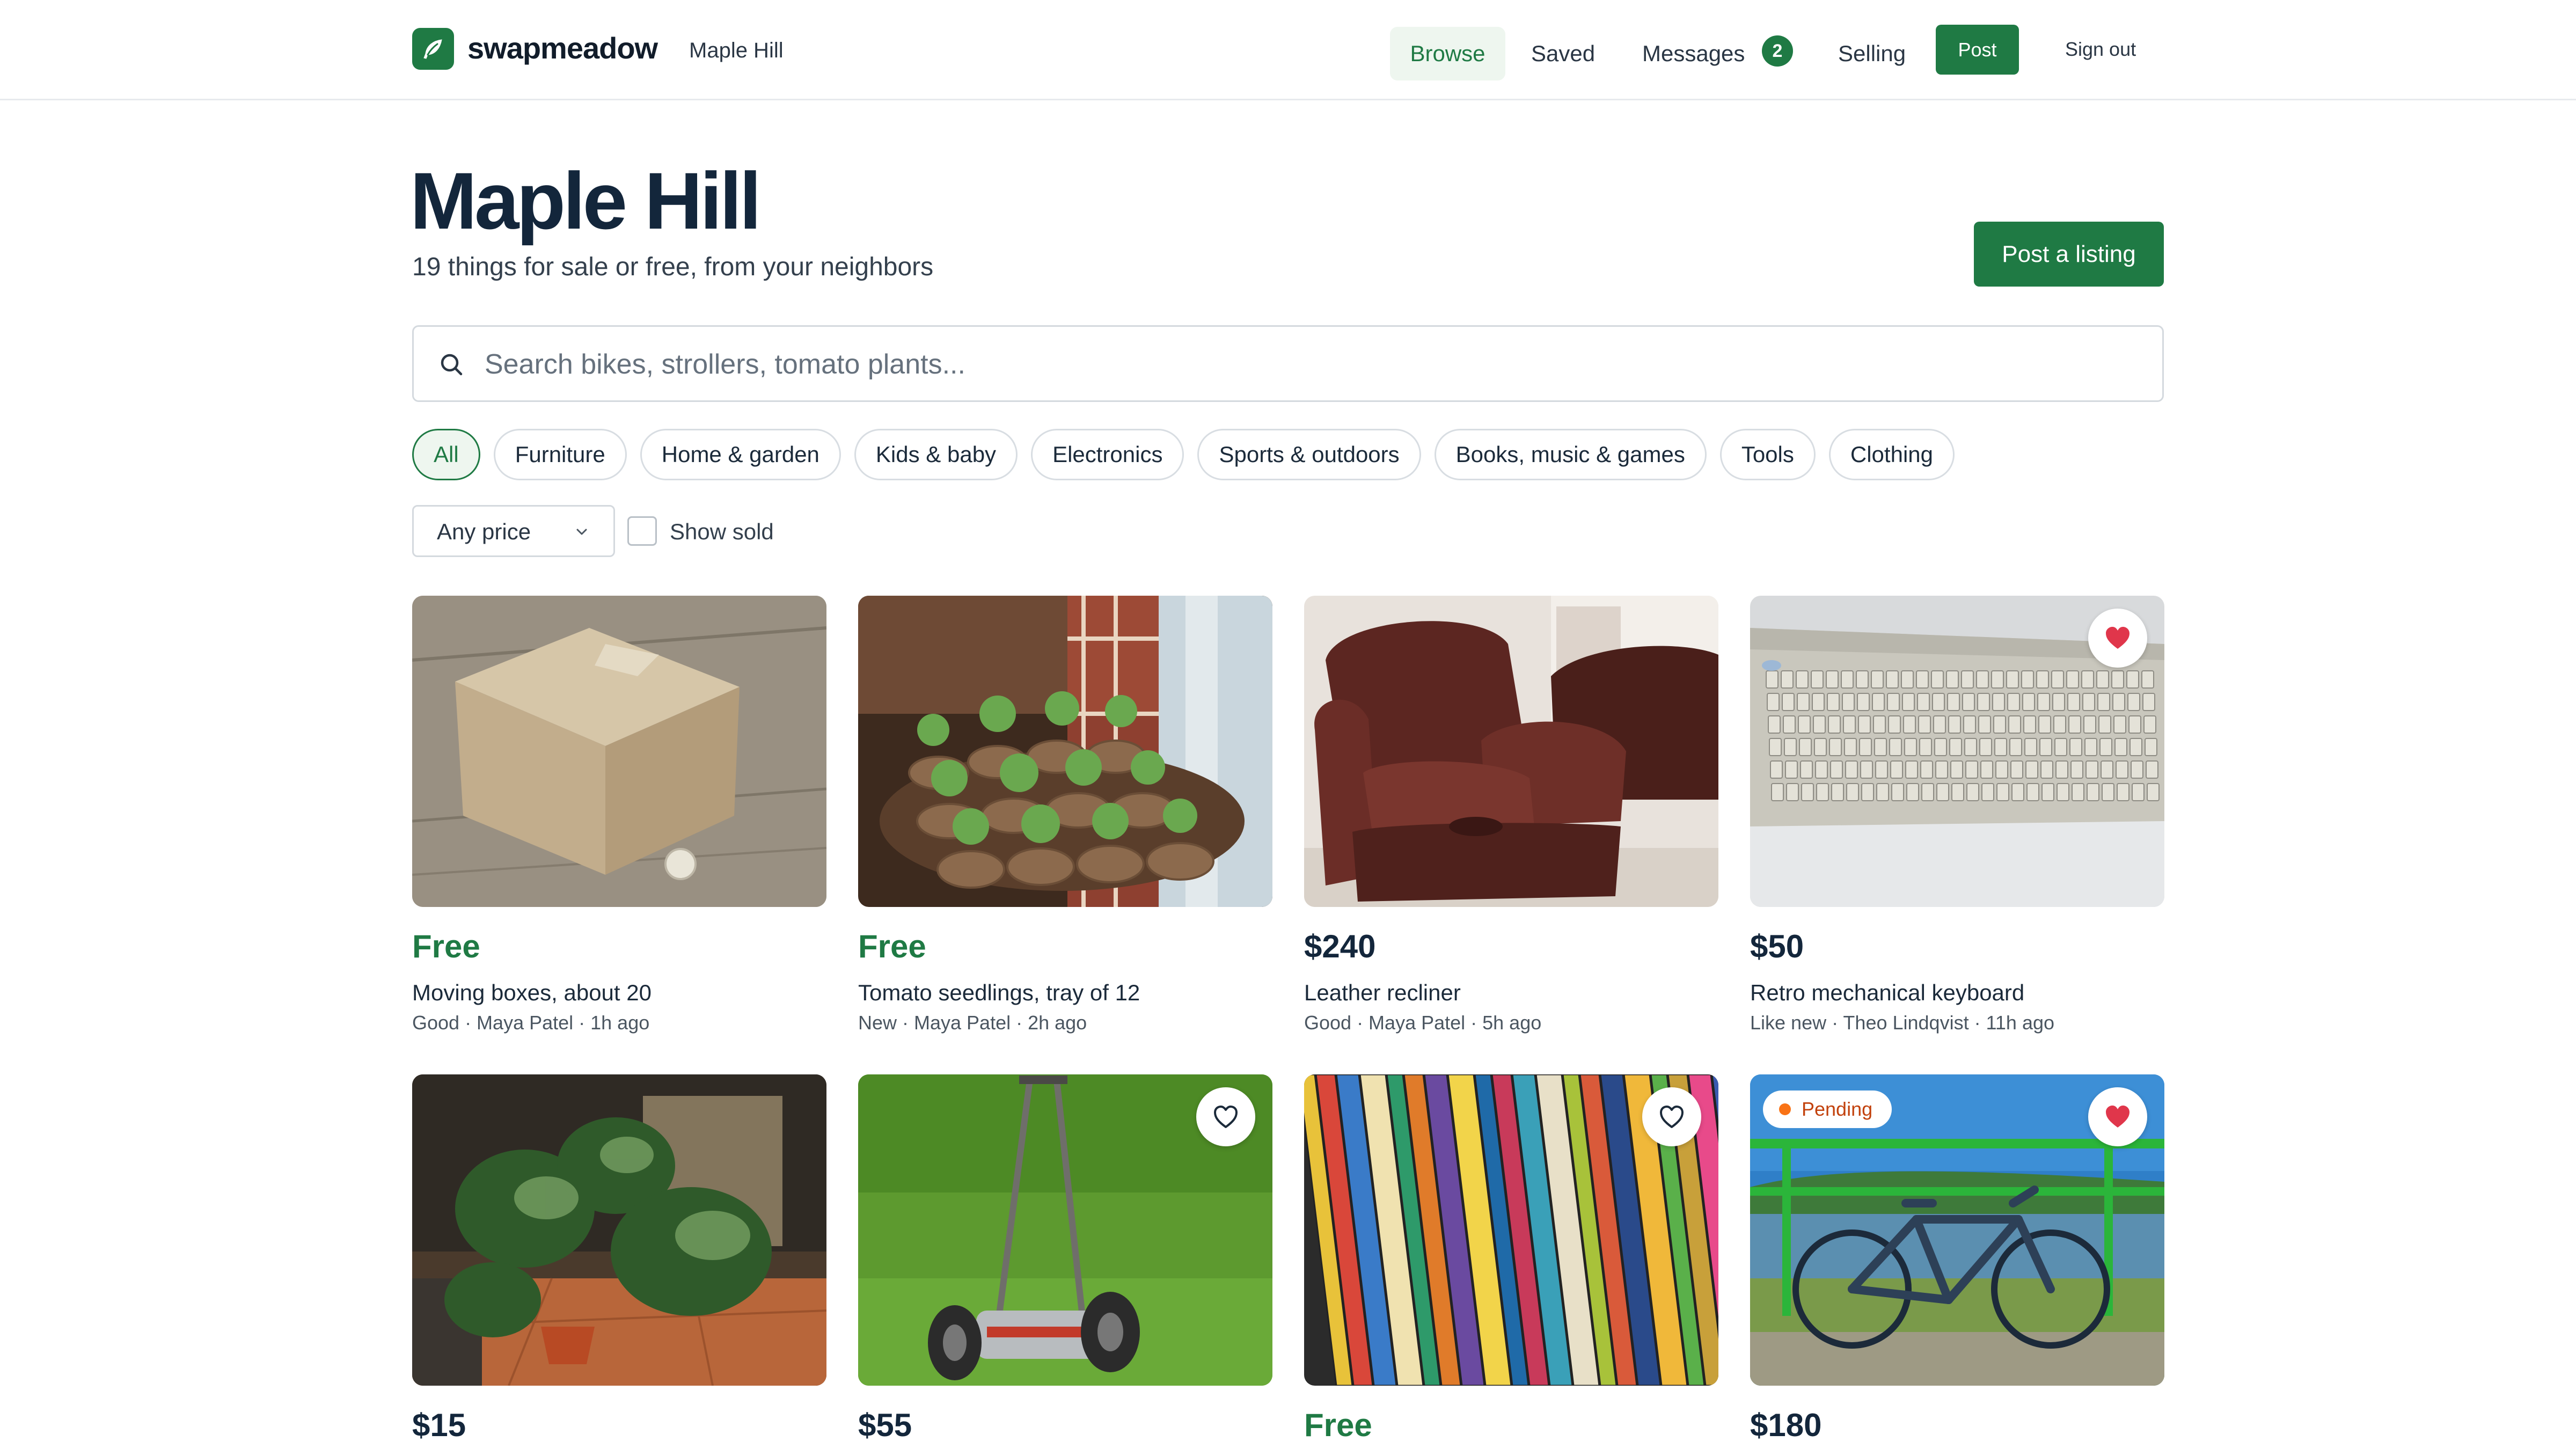 This screenshot has height=1449, width=2576. Describe the element at coordinates (1309, 454) in the screenshot. I see `category-chip-sports-outdoors: Sports & outdoors` at that location.